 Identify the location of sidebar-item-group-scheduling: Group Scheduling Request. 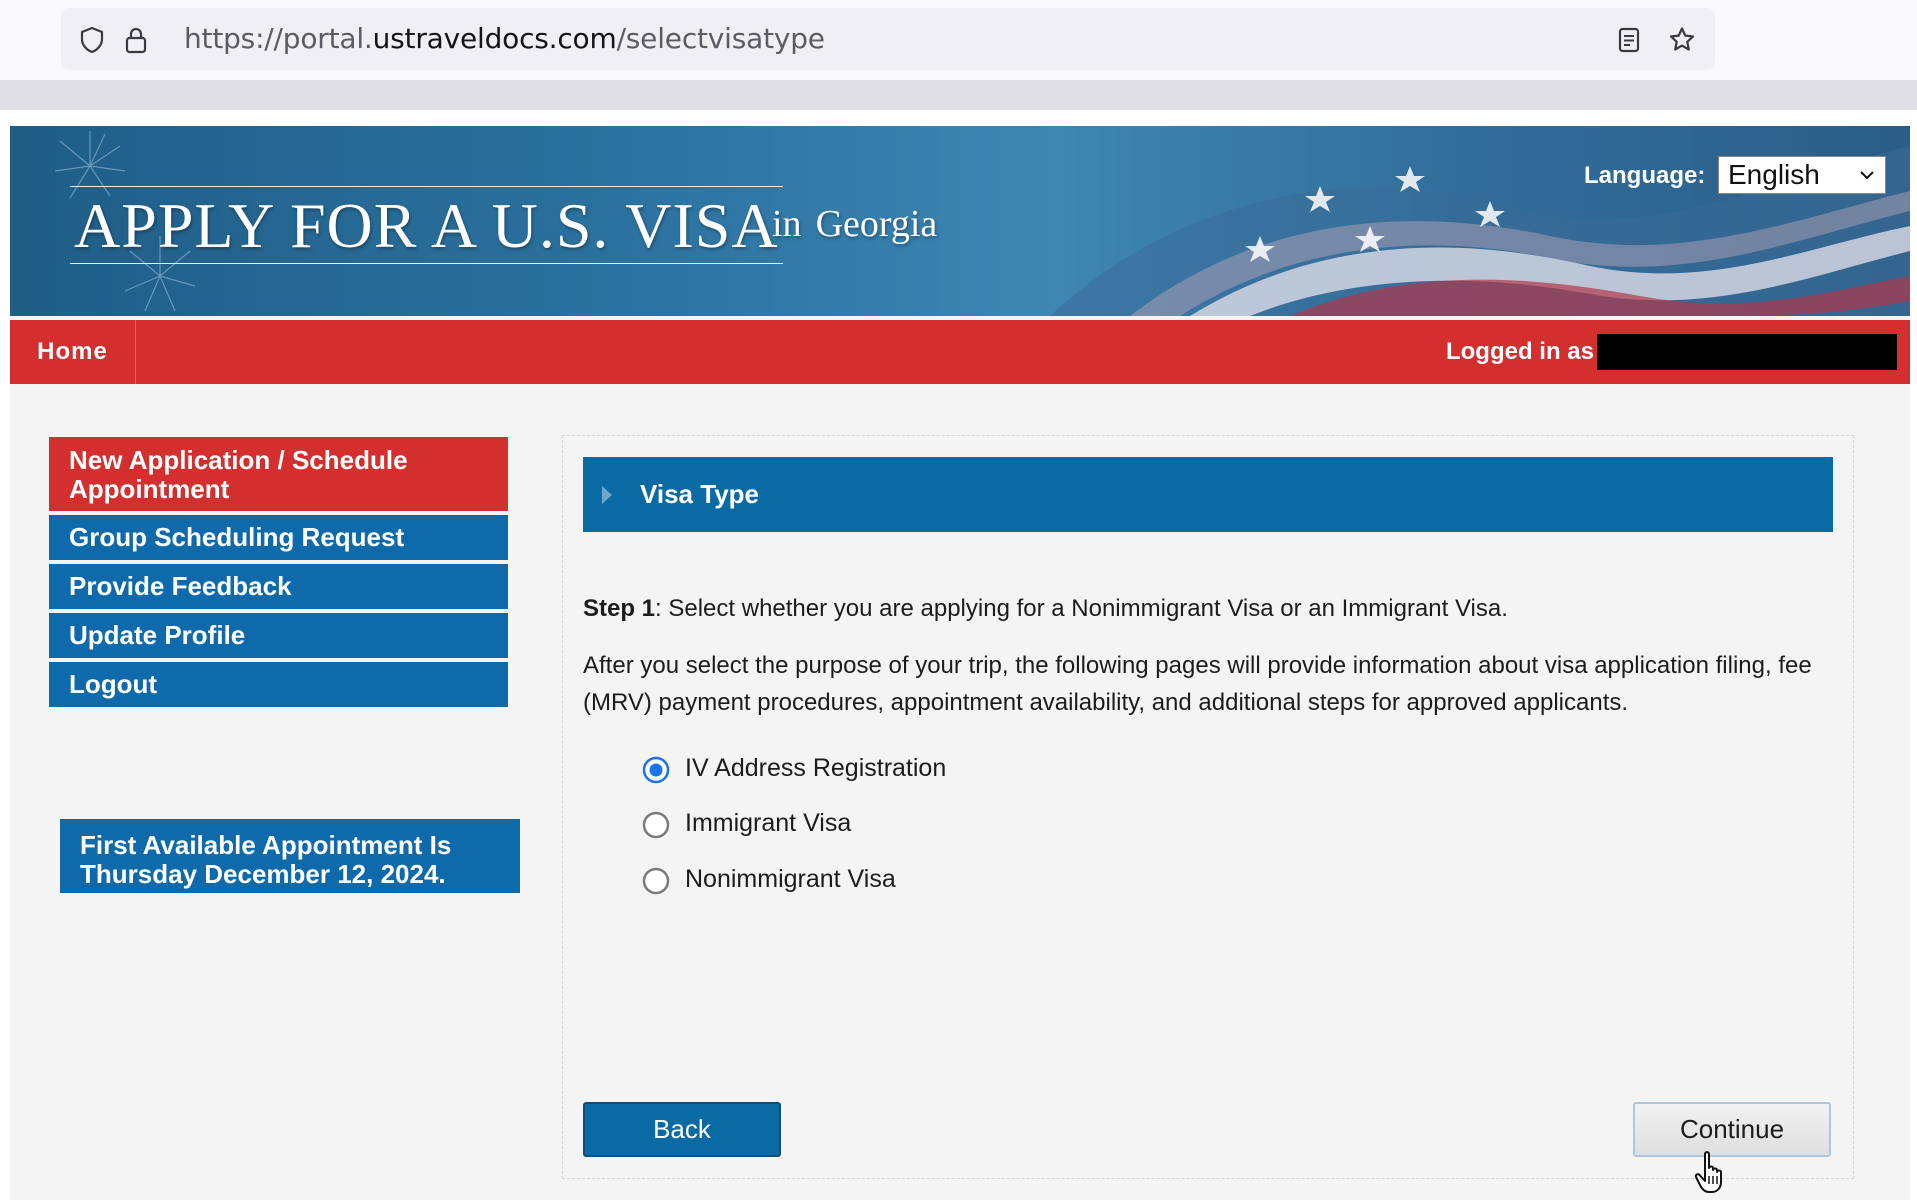
(278, 537).